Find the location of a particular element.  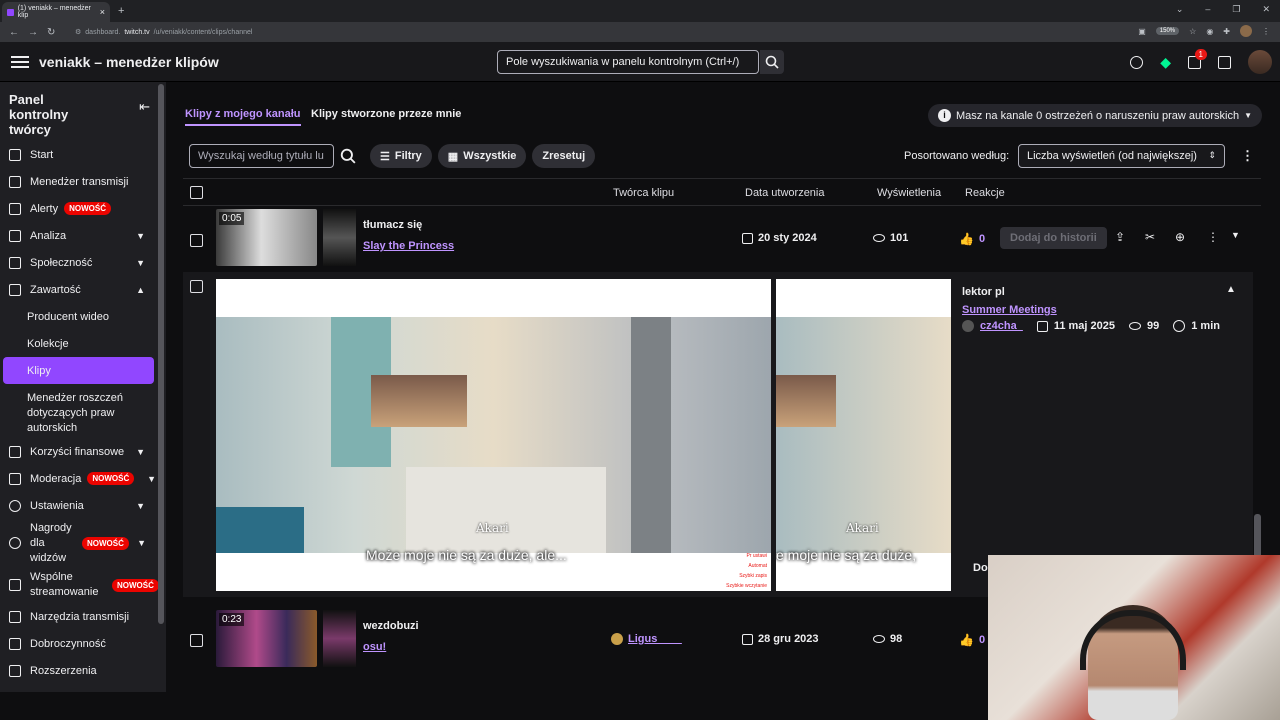

sidebar-item-analytics: Analiza ▼ is located at coordinates (83, 235).